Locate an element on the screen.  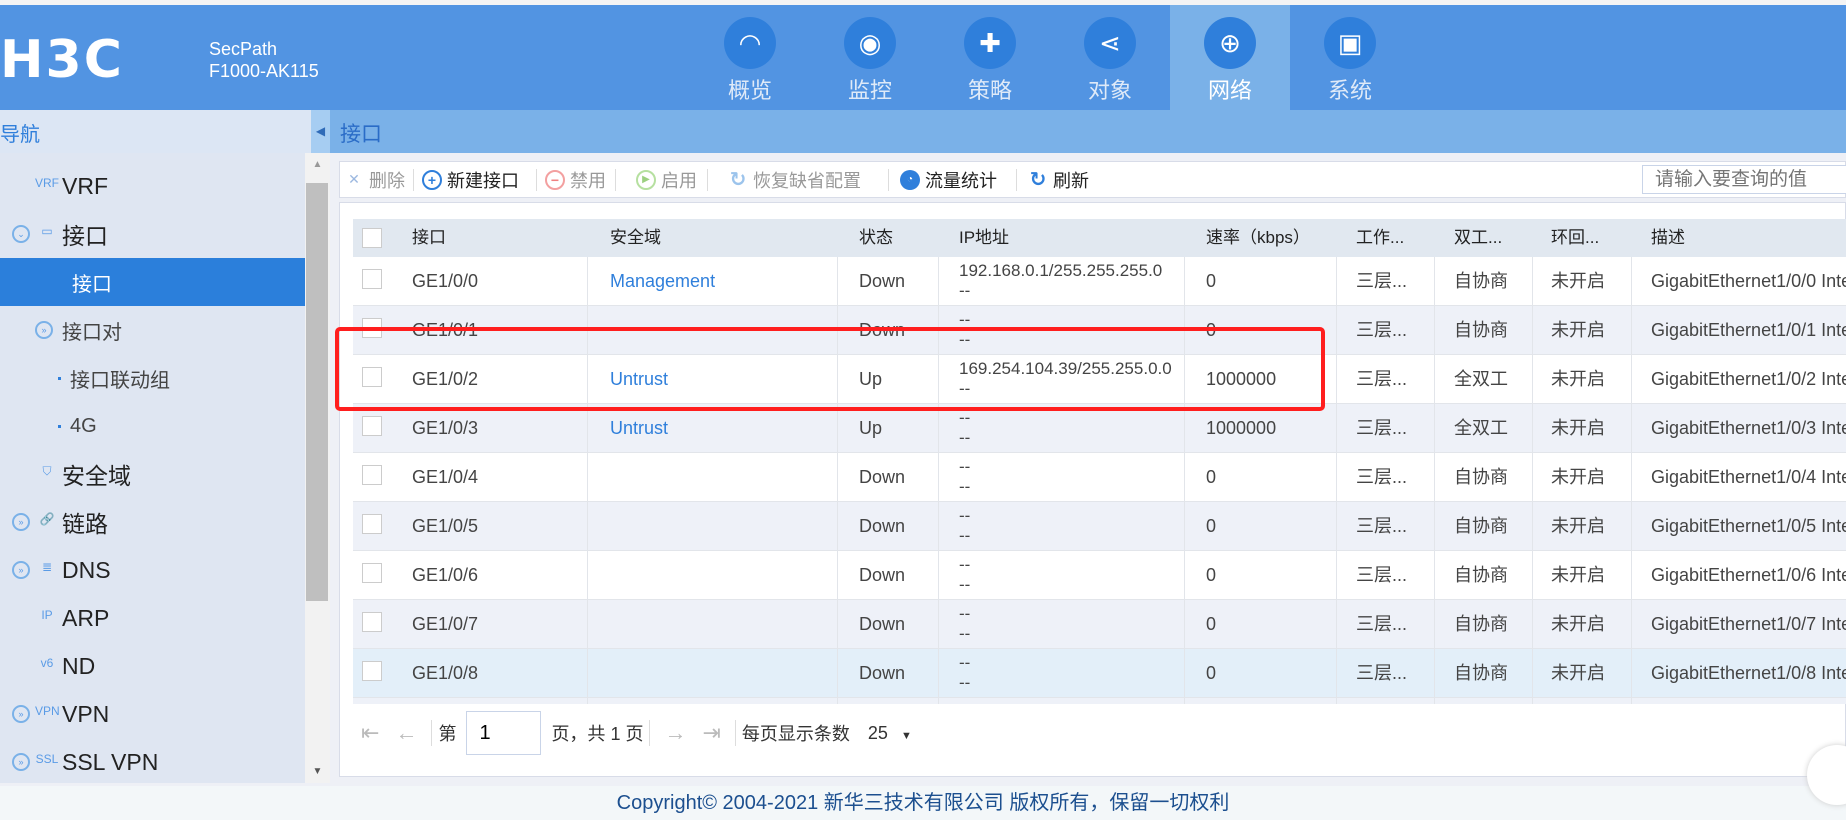
delete-label: 删除 is located at coordinates (387, 180).